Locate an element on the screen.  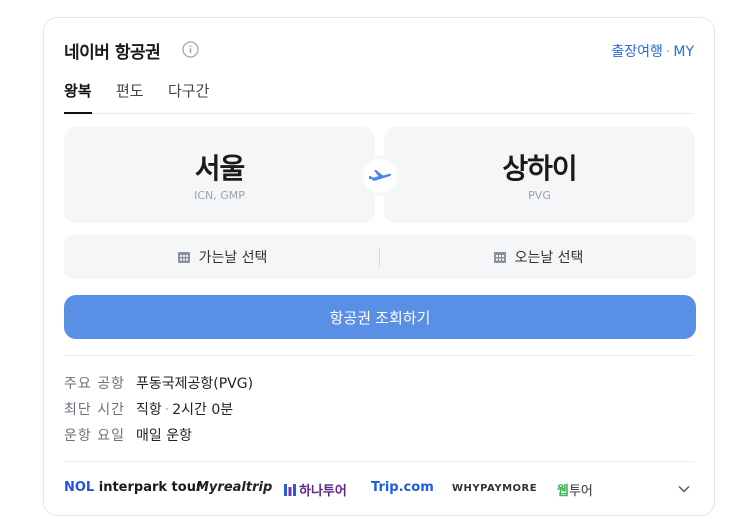
arrival-airport-codes: PVG is located at coordinates (539, 195).